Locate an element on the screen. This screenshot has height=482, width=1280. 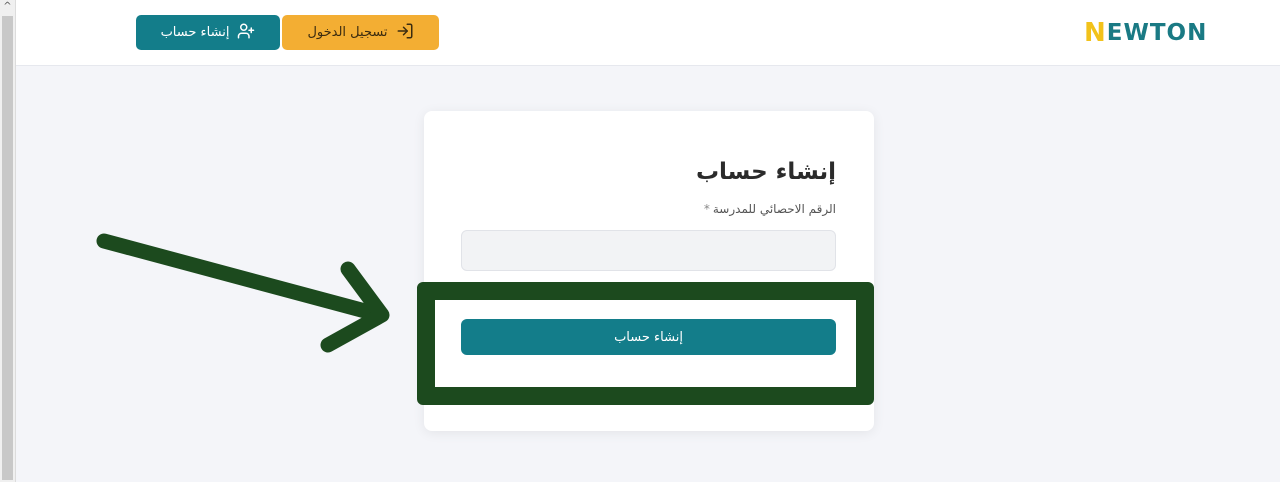
page-scrollbar: ^ is located at coordinates (8, 241).